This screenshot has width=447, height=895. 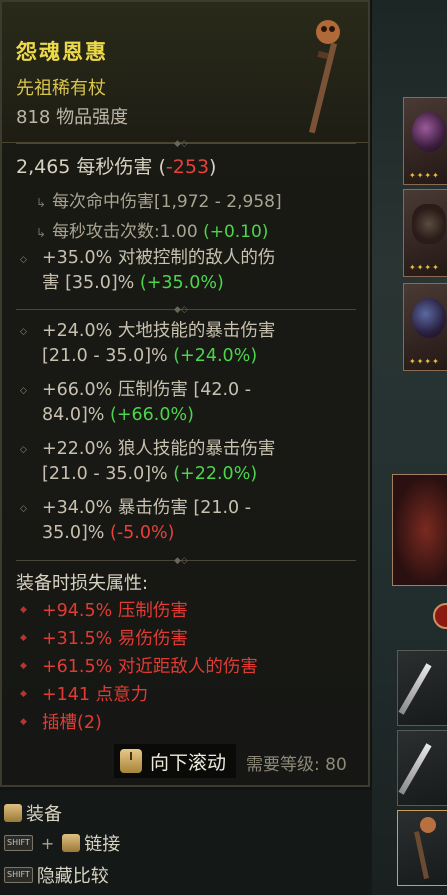 I want to click on attack-speed: ↳ 每秒攻击次数:1.00 (+0.10), so click(x=152, y=229).